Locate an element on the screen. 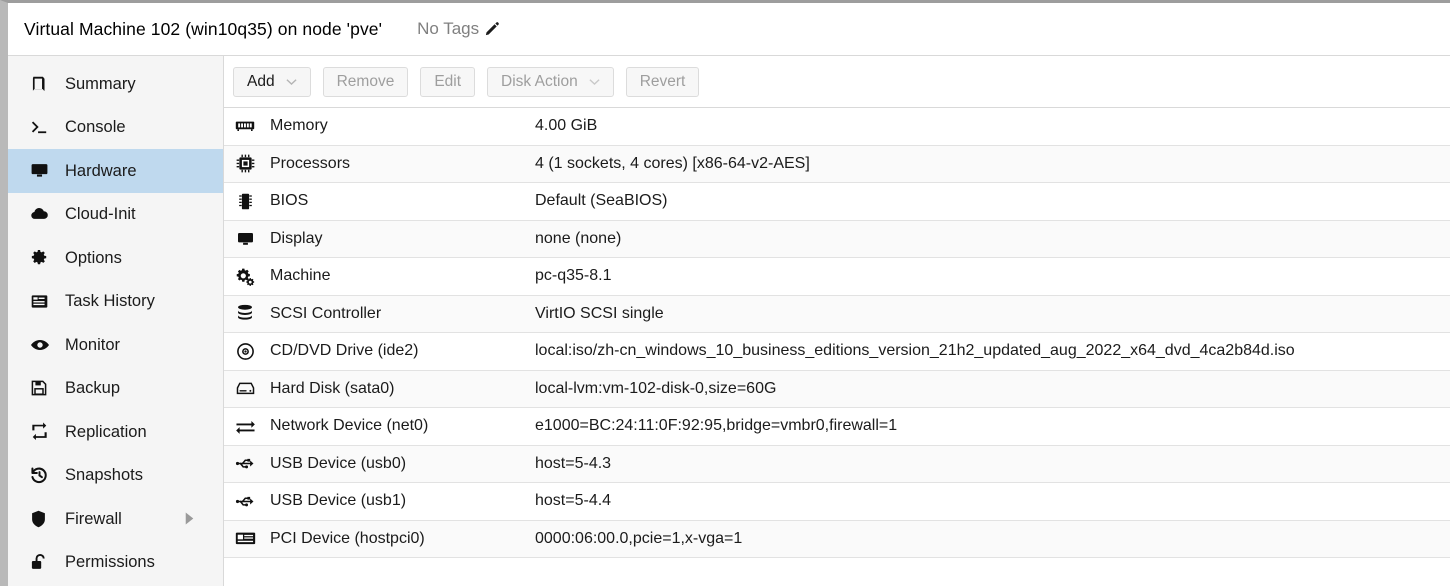  edit-button-label: Edit is located at coordinates (448, 81).